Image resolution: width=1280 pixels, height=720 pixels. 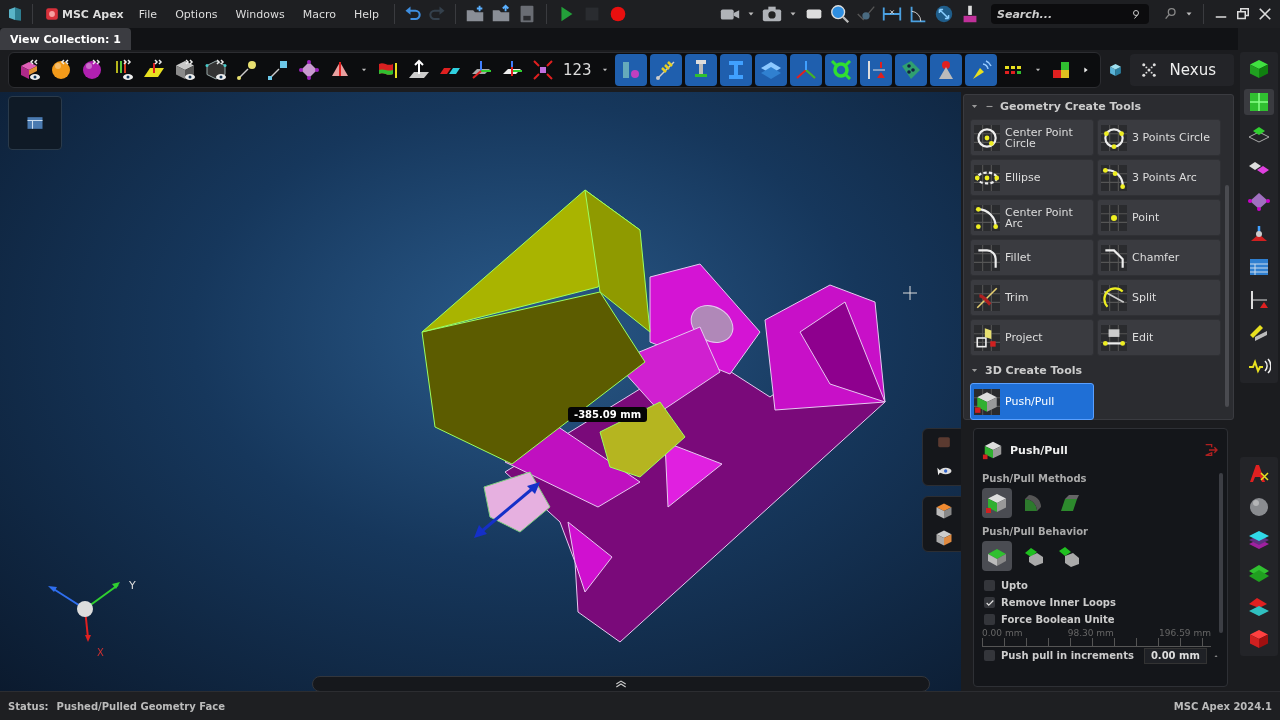 What do you see at coordinates (309, 70) in the screenshot?
I see `mesh-icon` at bounding box center [309, 70].